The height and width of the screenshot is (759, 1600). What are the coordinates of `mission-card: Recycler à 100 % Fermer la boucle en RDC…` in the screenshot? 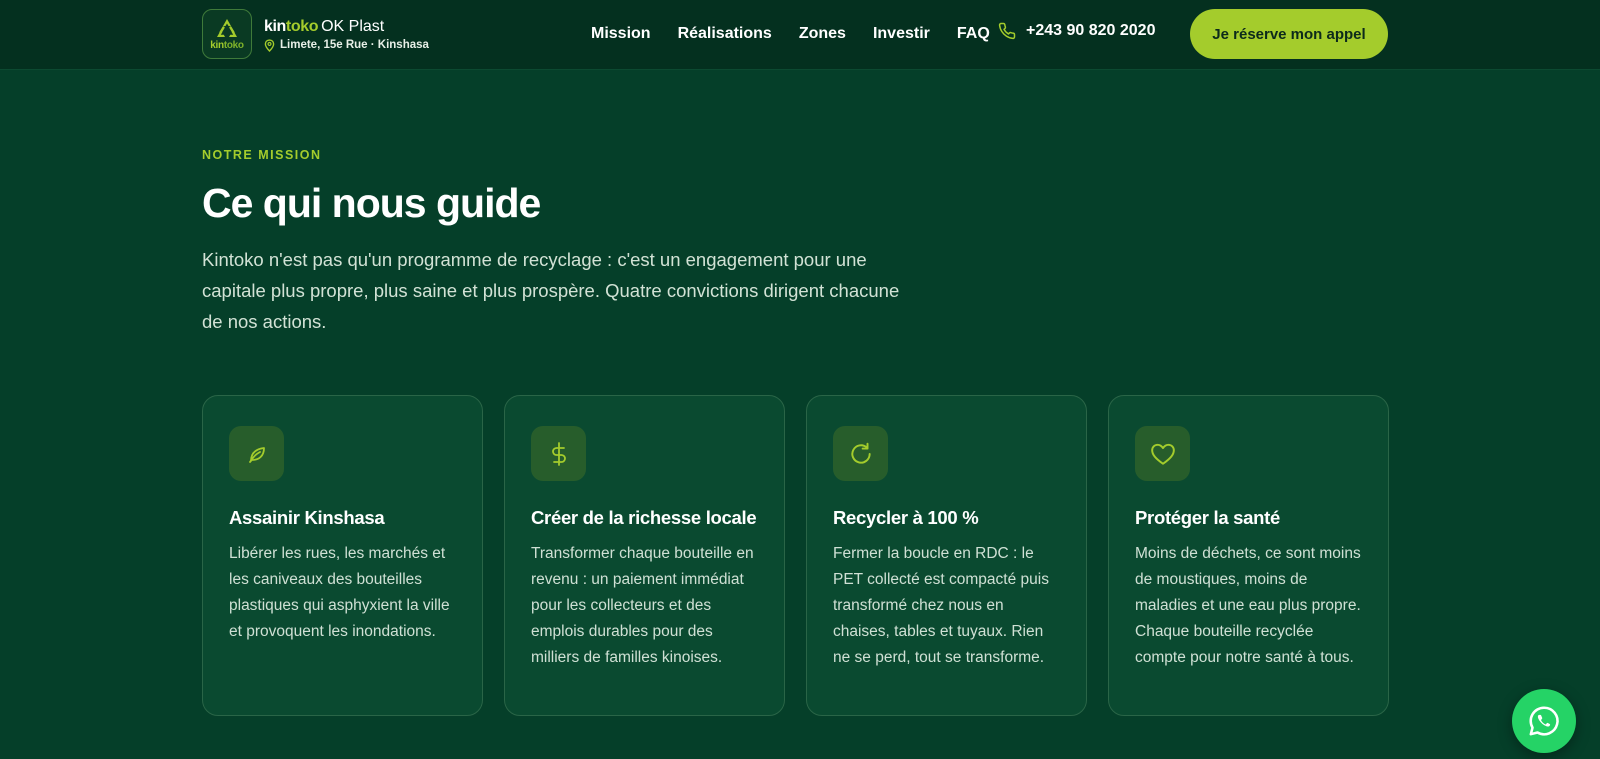 It's located at (946, 555).